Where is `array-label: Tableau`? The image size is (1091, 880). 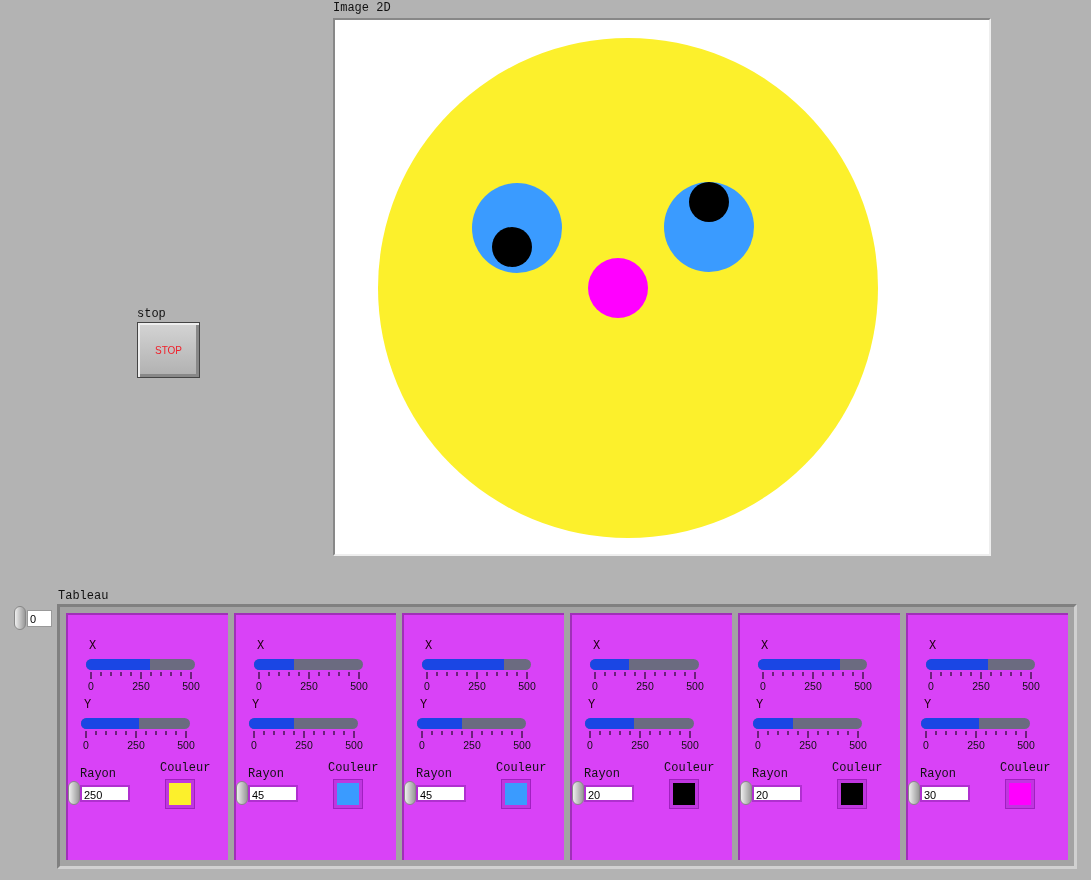 array-label: Tableau is located at coordinates (84, 596).